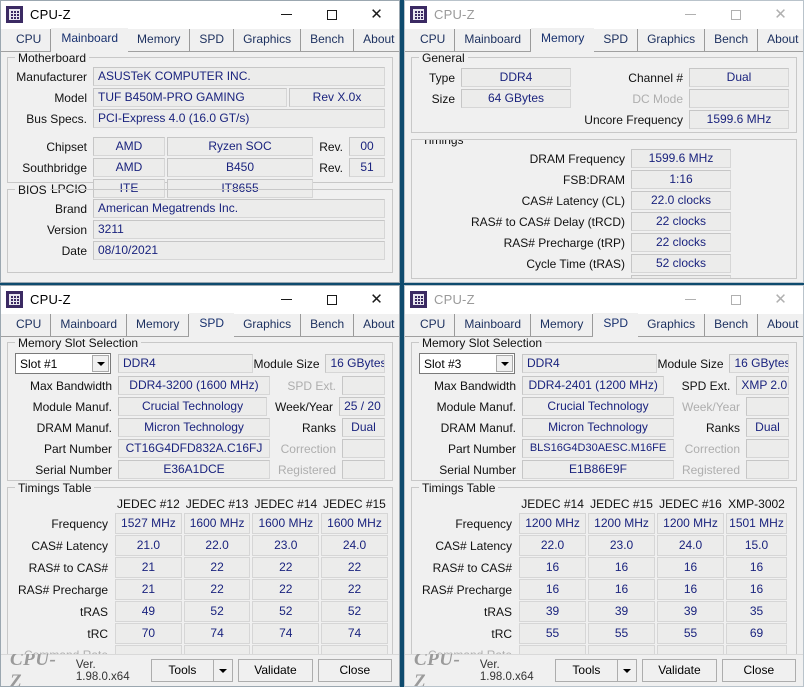 The width and height of the screenshot is (804, 687). Describe the element at coordinates (657, 98) in the screenshot. I see `dc-mode-label: DC Mode` at that location.